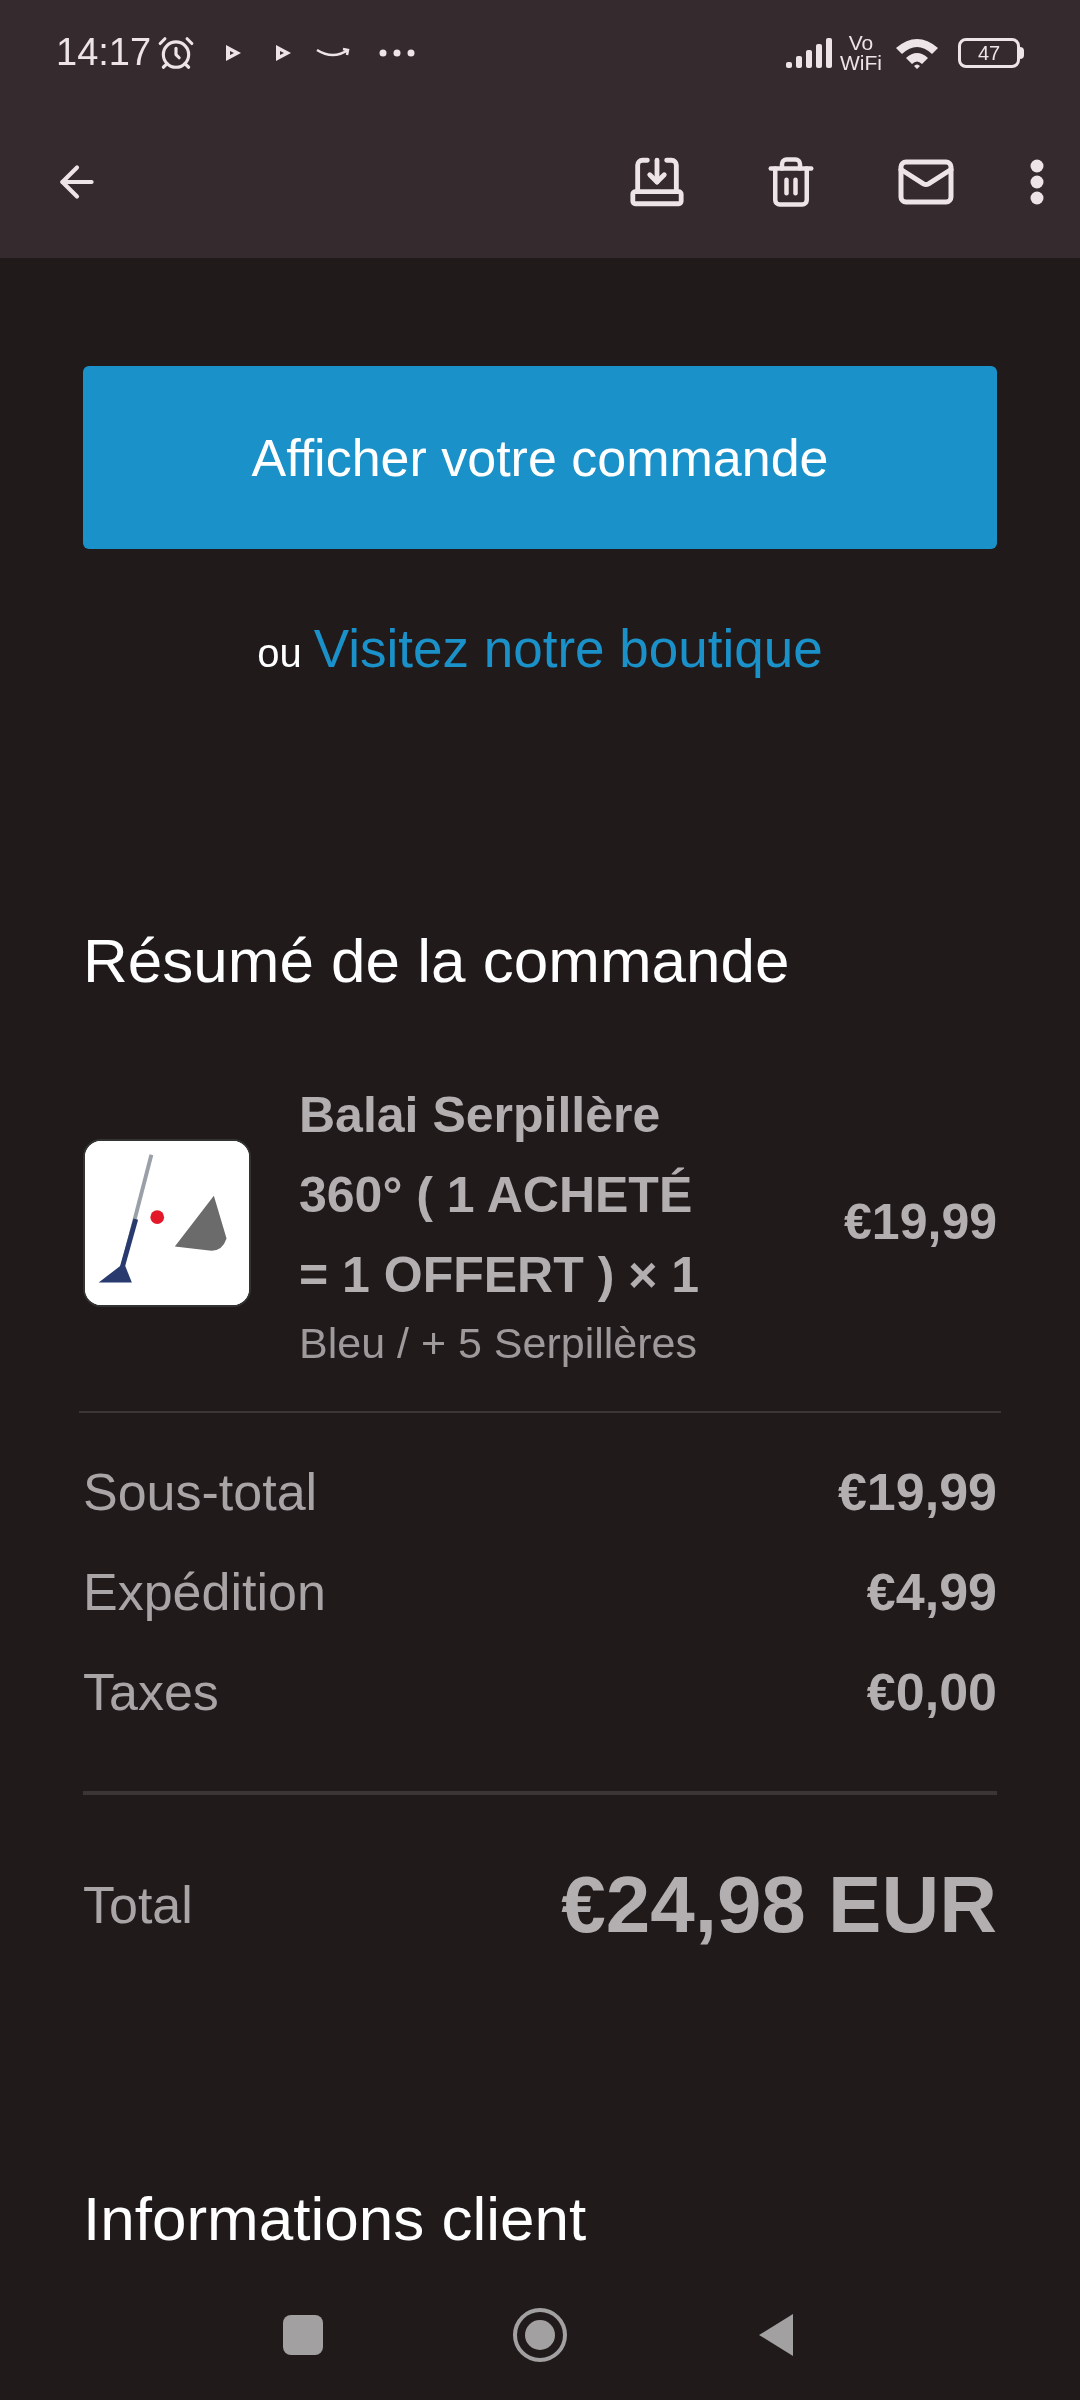  I want to click on battery-indicator: 47, so click(989, 52).